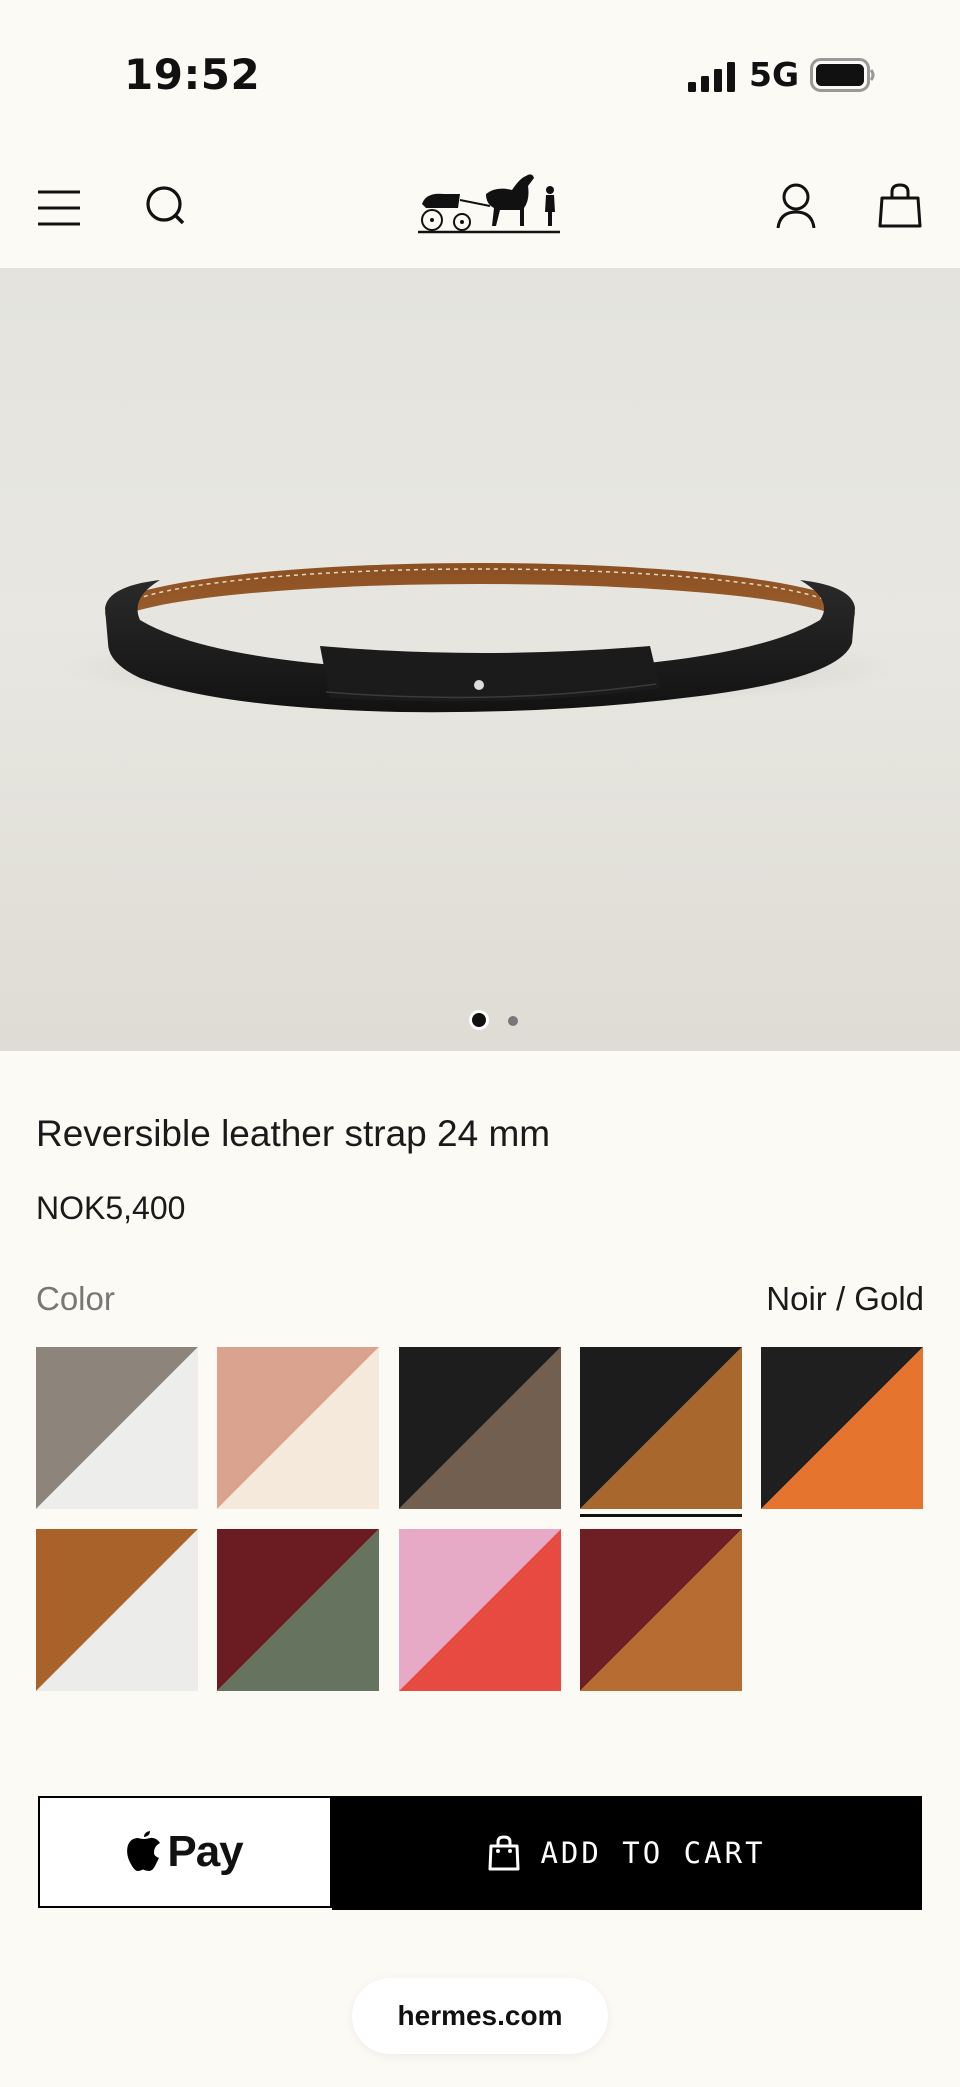 This screenshot has width=960, height=2087. Describe the element at coordinates (205, 1851) in the screenshot. I see `apple-pay-label: Pay` at that location.